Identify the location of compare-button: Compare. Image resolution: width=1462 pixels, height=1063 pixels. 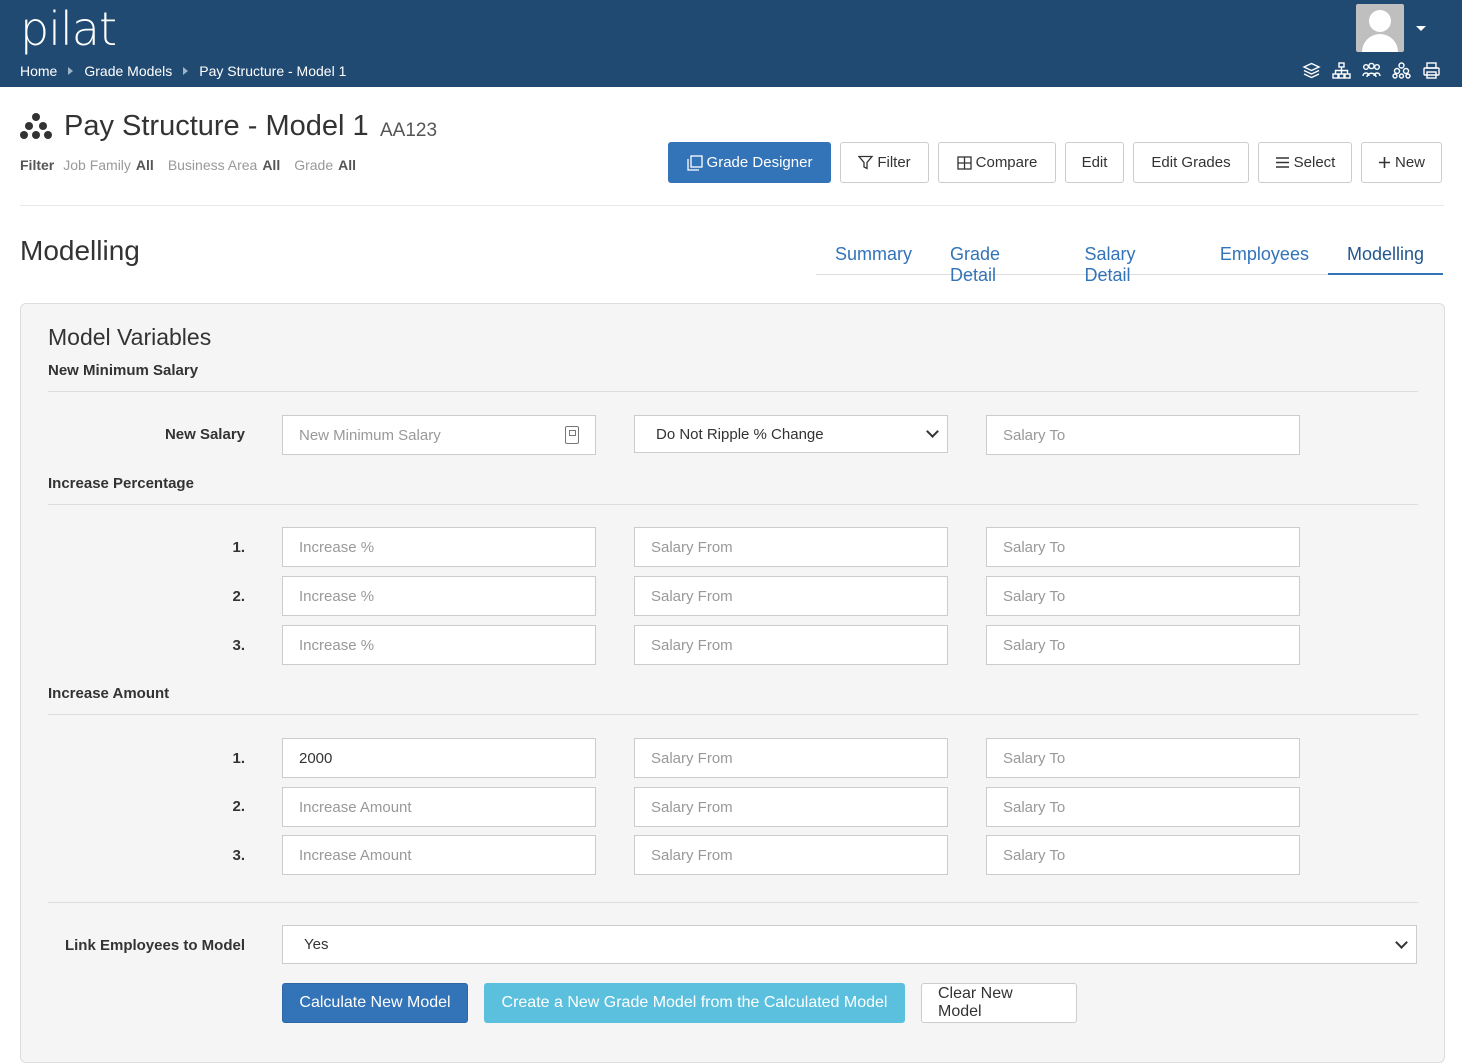
(997, 162).